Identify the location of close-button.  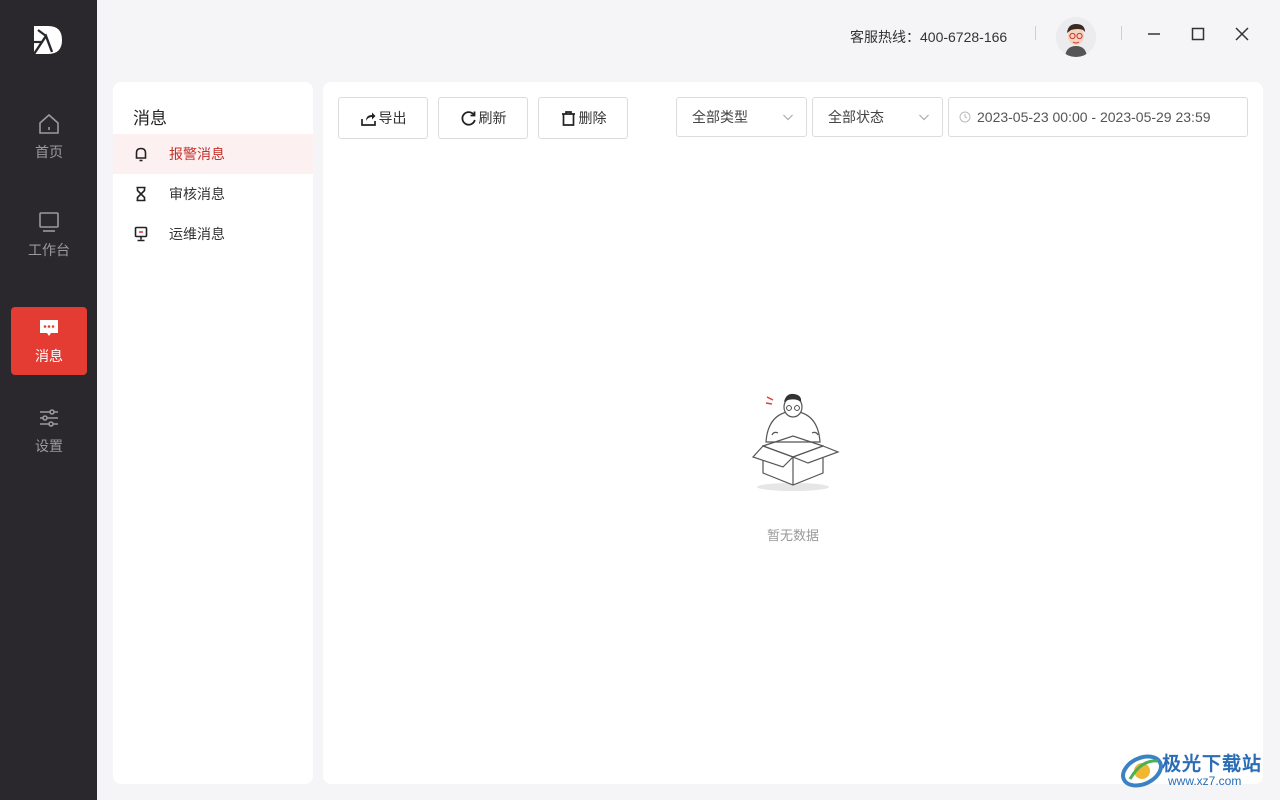
(1242, 34).